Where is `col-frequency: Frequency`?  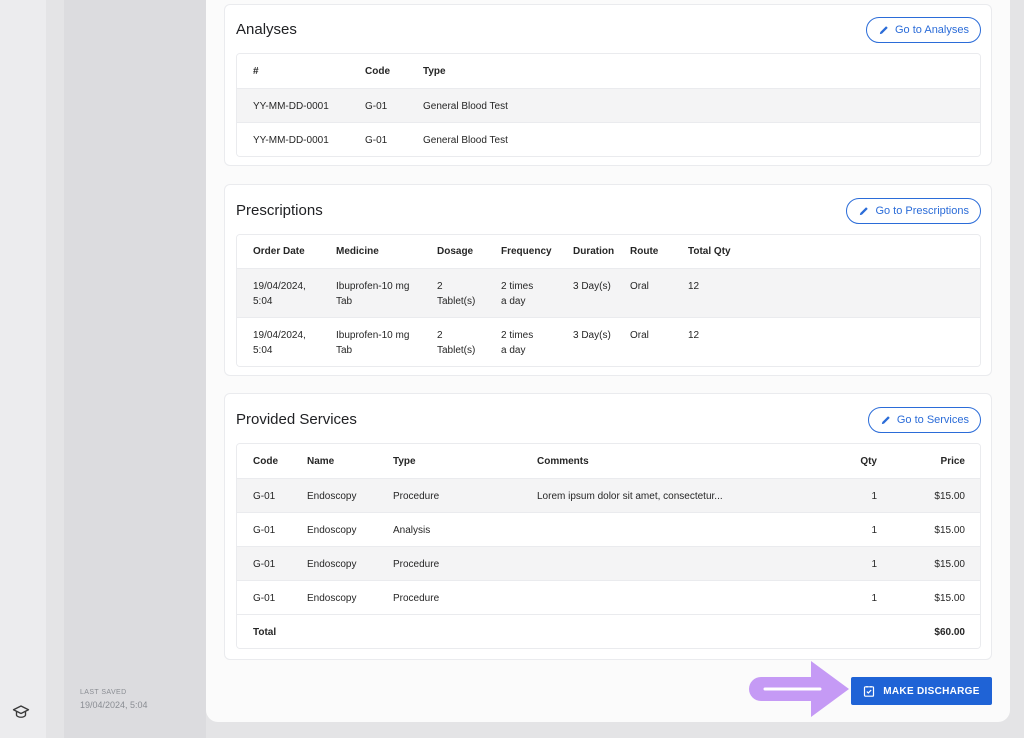
col-frequency: Frequency is located at coordinates (526, 251).